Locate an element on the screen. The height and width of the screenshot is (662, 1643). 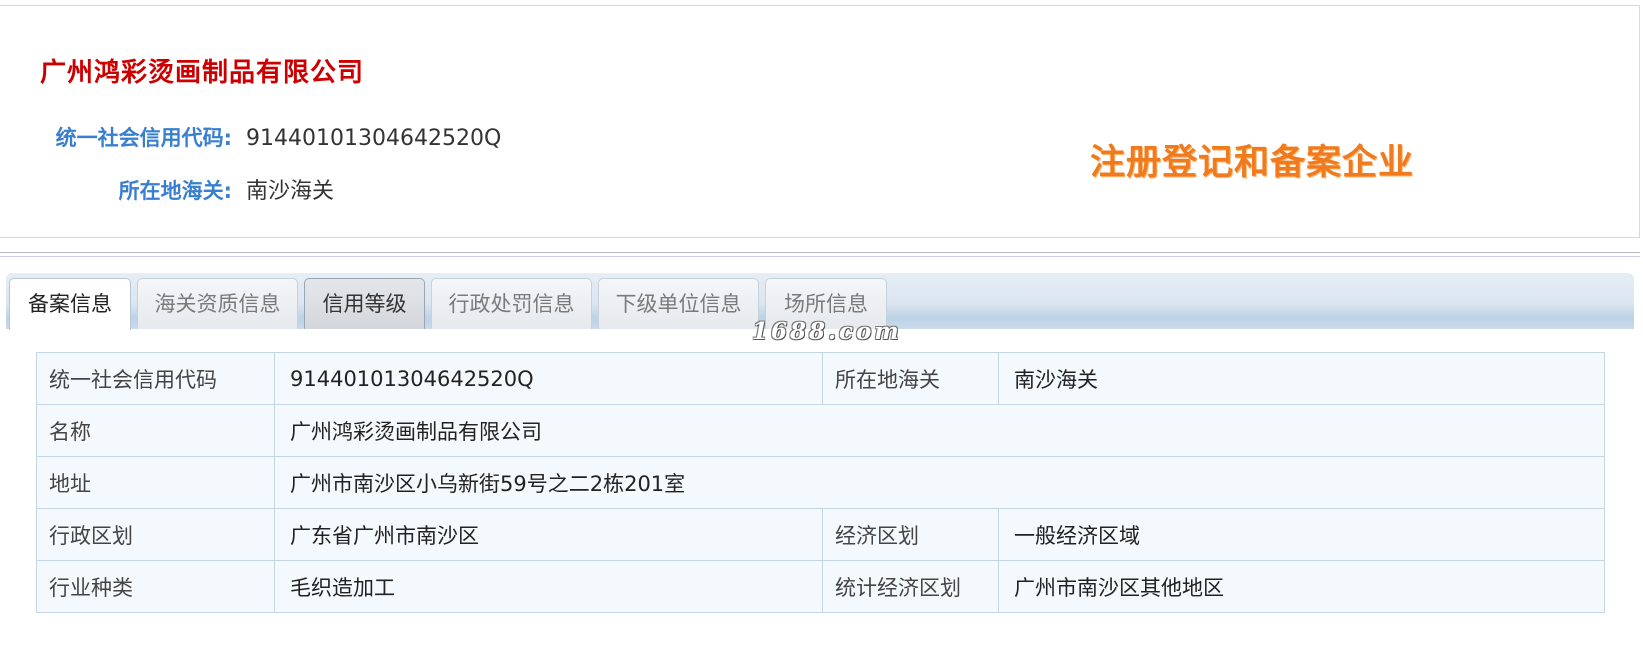
table-row: 地址 广州市南沙区小乌新街59号之二2栋201室 is located at coordinates (820, 482).